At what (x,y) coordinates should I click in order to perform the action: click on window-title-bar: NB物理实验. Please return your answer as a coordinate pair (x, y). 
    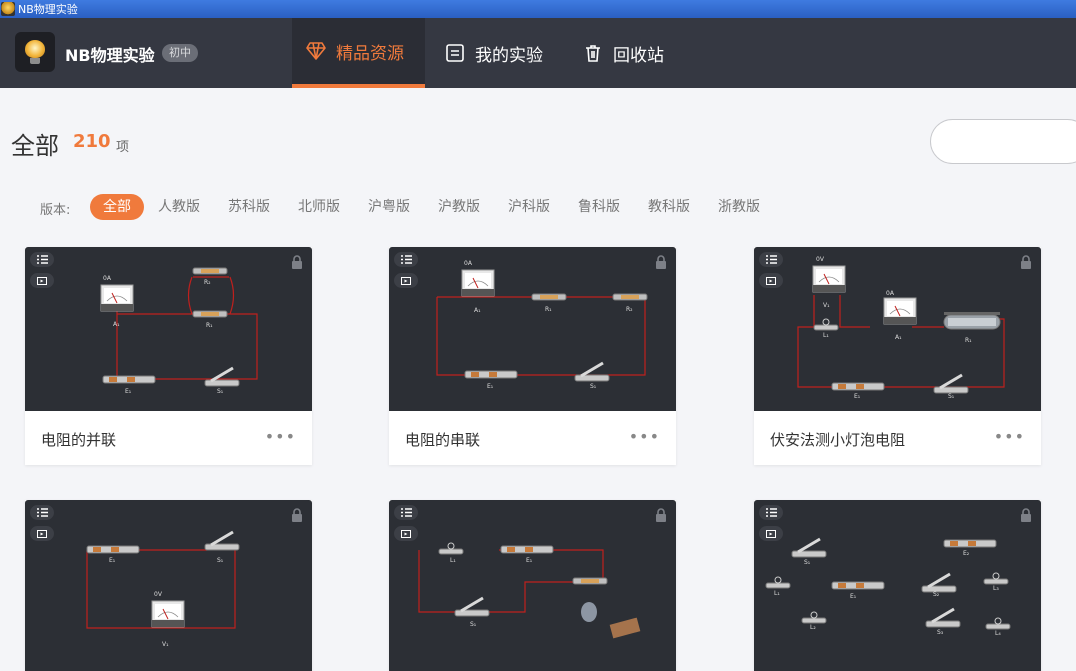
    Looking at the image, I should click on (538, 9).